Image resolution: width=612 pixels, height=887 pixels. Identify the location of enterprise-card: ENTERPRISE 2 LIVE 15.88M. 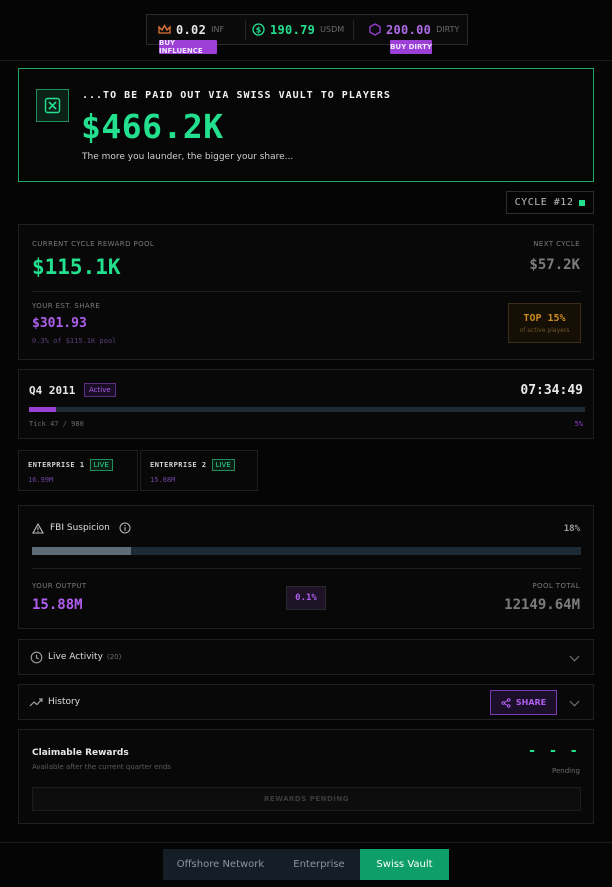
(199, 470).